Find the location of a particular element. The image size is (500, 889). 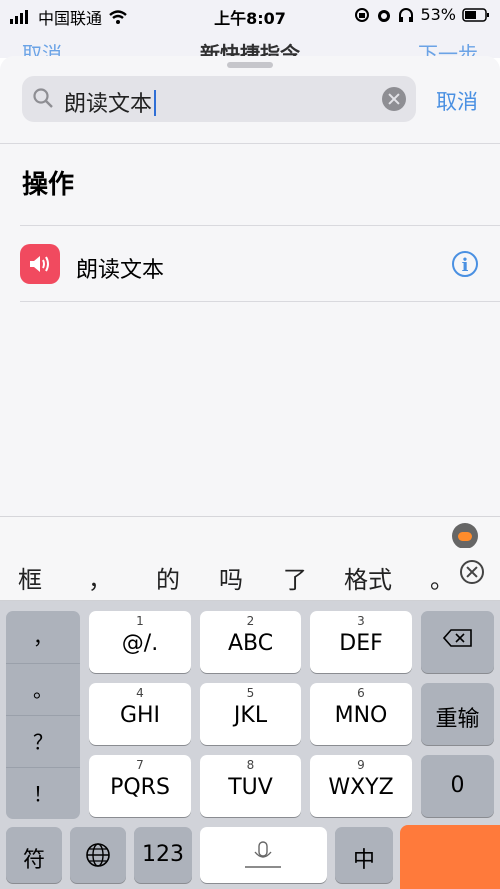

microphone-icon is located at coordinates (263, 854).